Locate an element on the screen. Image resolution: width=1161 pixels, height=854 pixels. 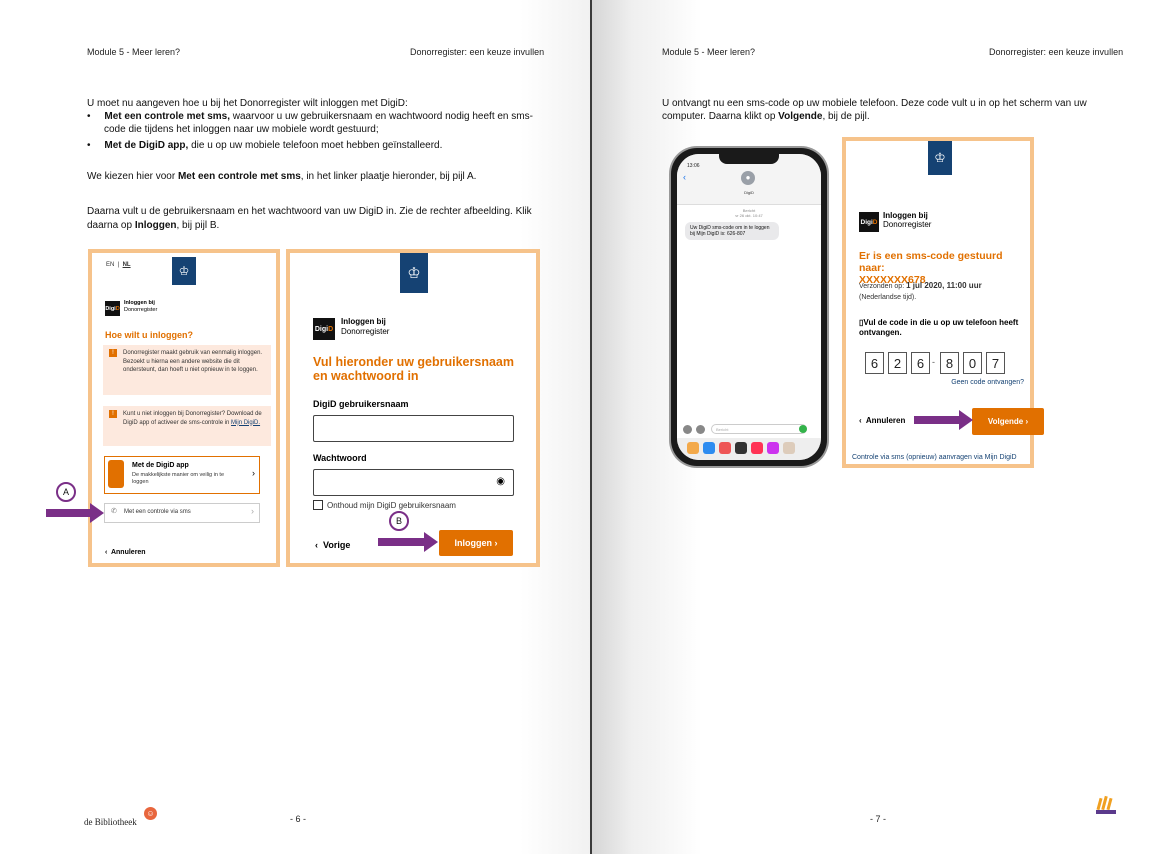
eye-icon: ◉ is located at coordinates (500, 481).